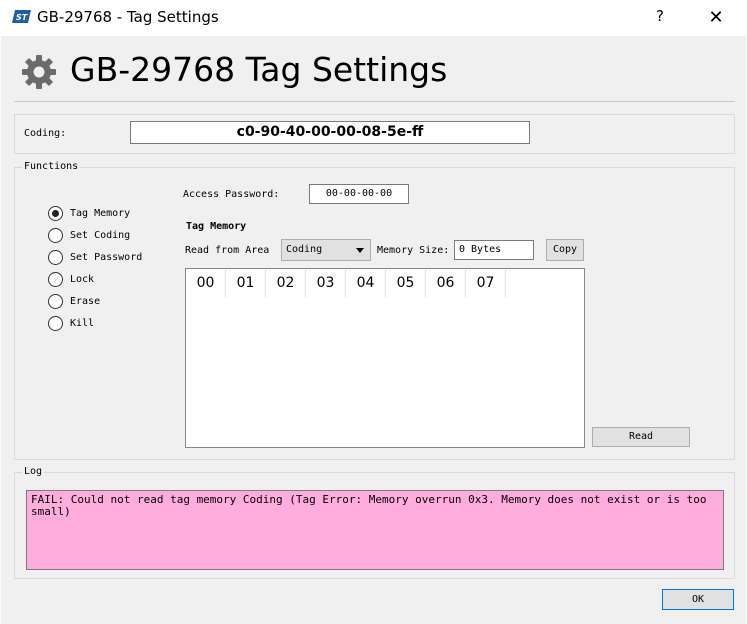 This screenshot has width=747, height=624. What do you see at coordinates (565, 250) in the screenshot?
I see `copy-button: Copy` at bounding box center [565, 250].